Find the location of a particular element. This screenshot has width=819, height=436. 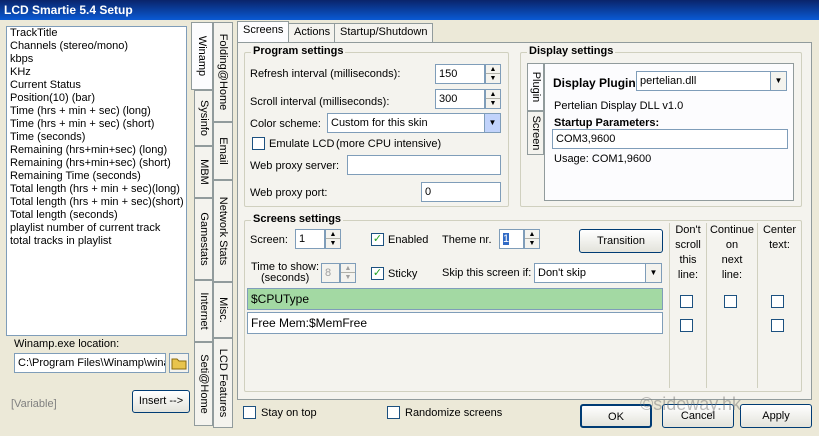

emulate-lcd-hint: (more CPU intensive) is located at coordinates (389, 144).